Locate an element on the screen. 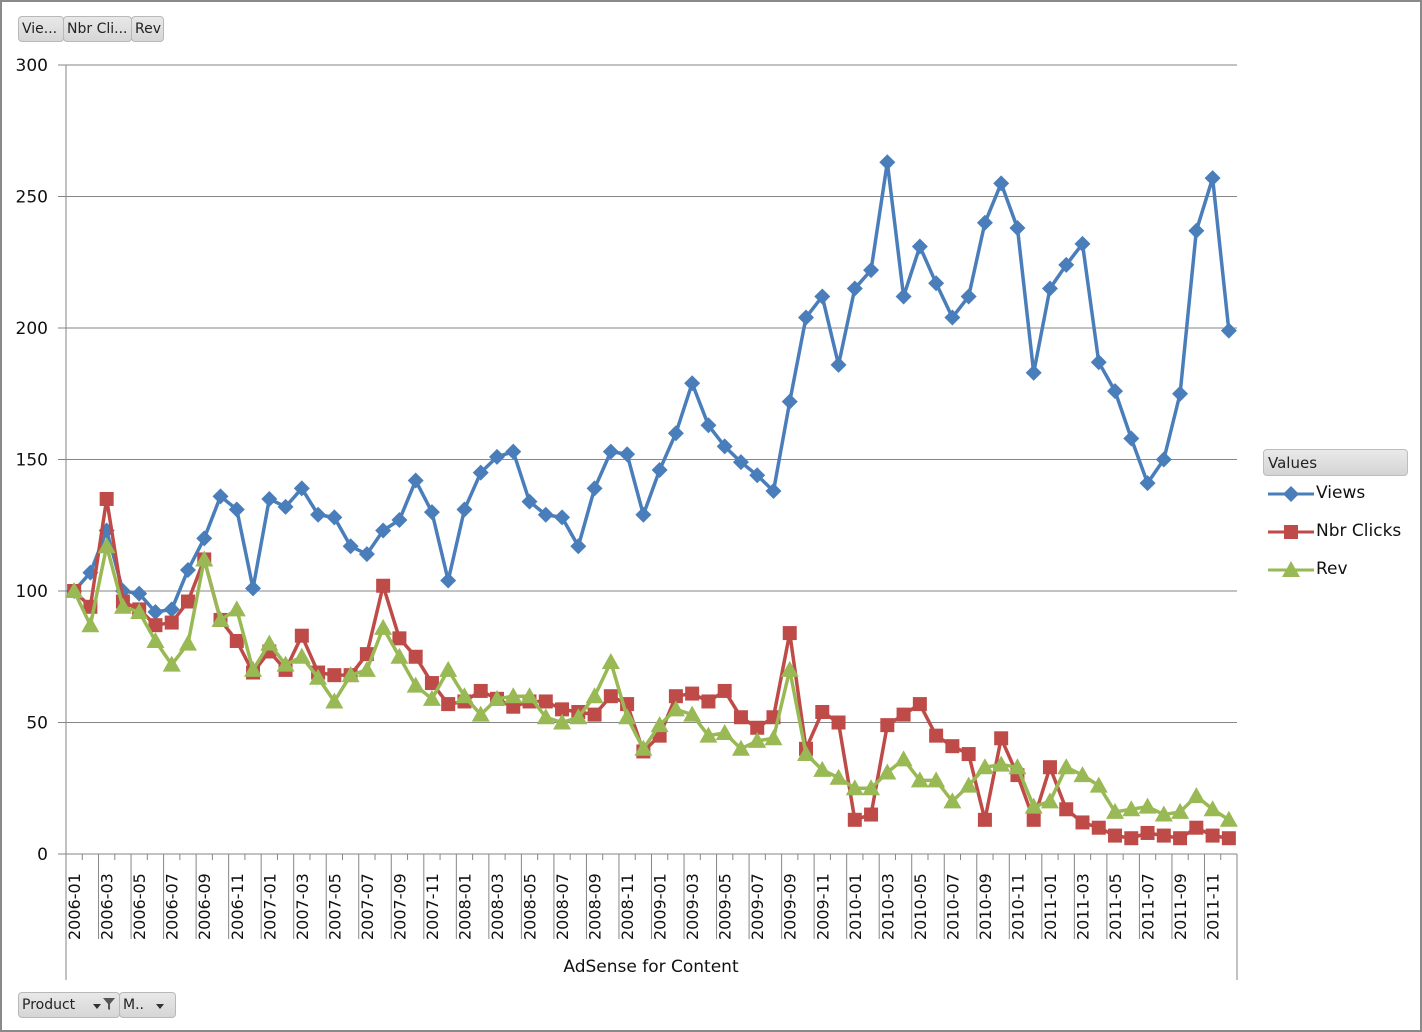 The image size is (1422, 1032). x-tick-label: 2008-09 is located at coordinates (595, 906).